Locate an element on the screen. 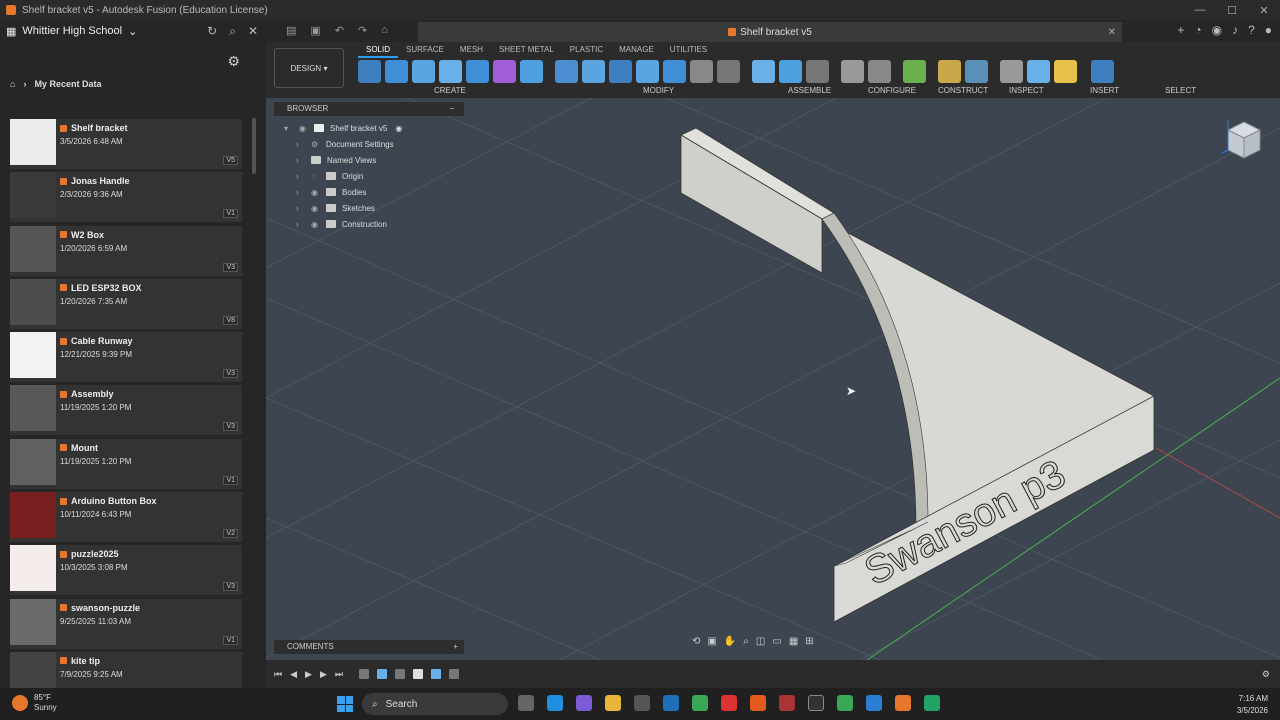  timeline-marker-icon is located at coordinates (453, 674).